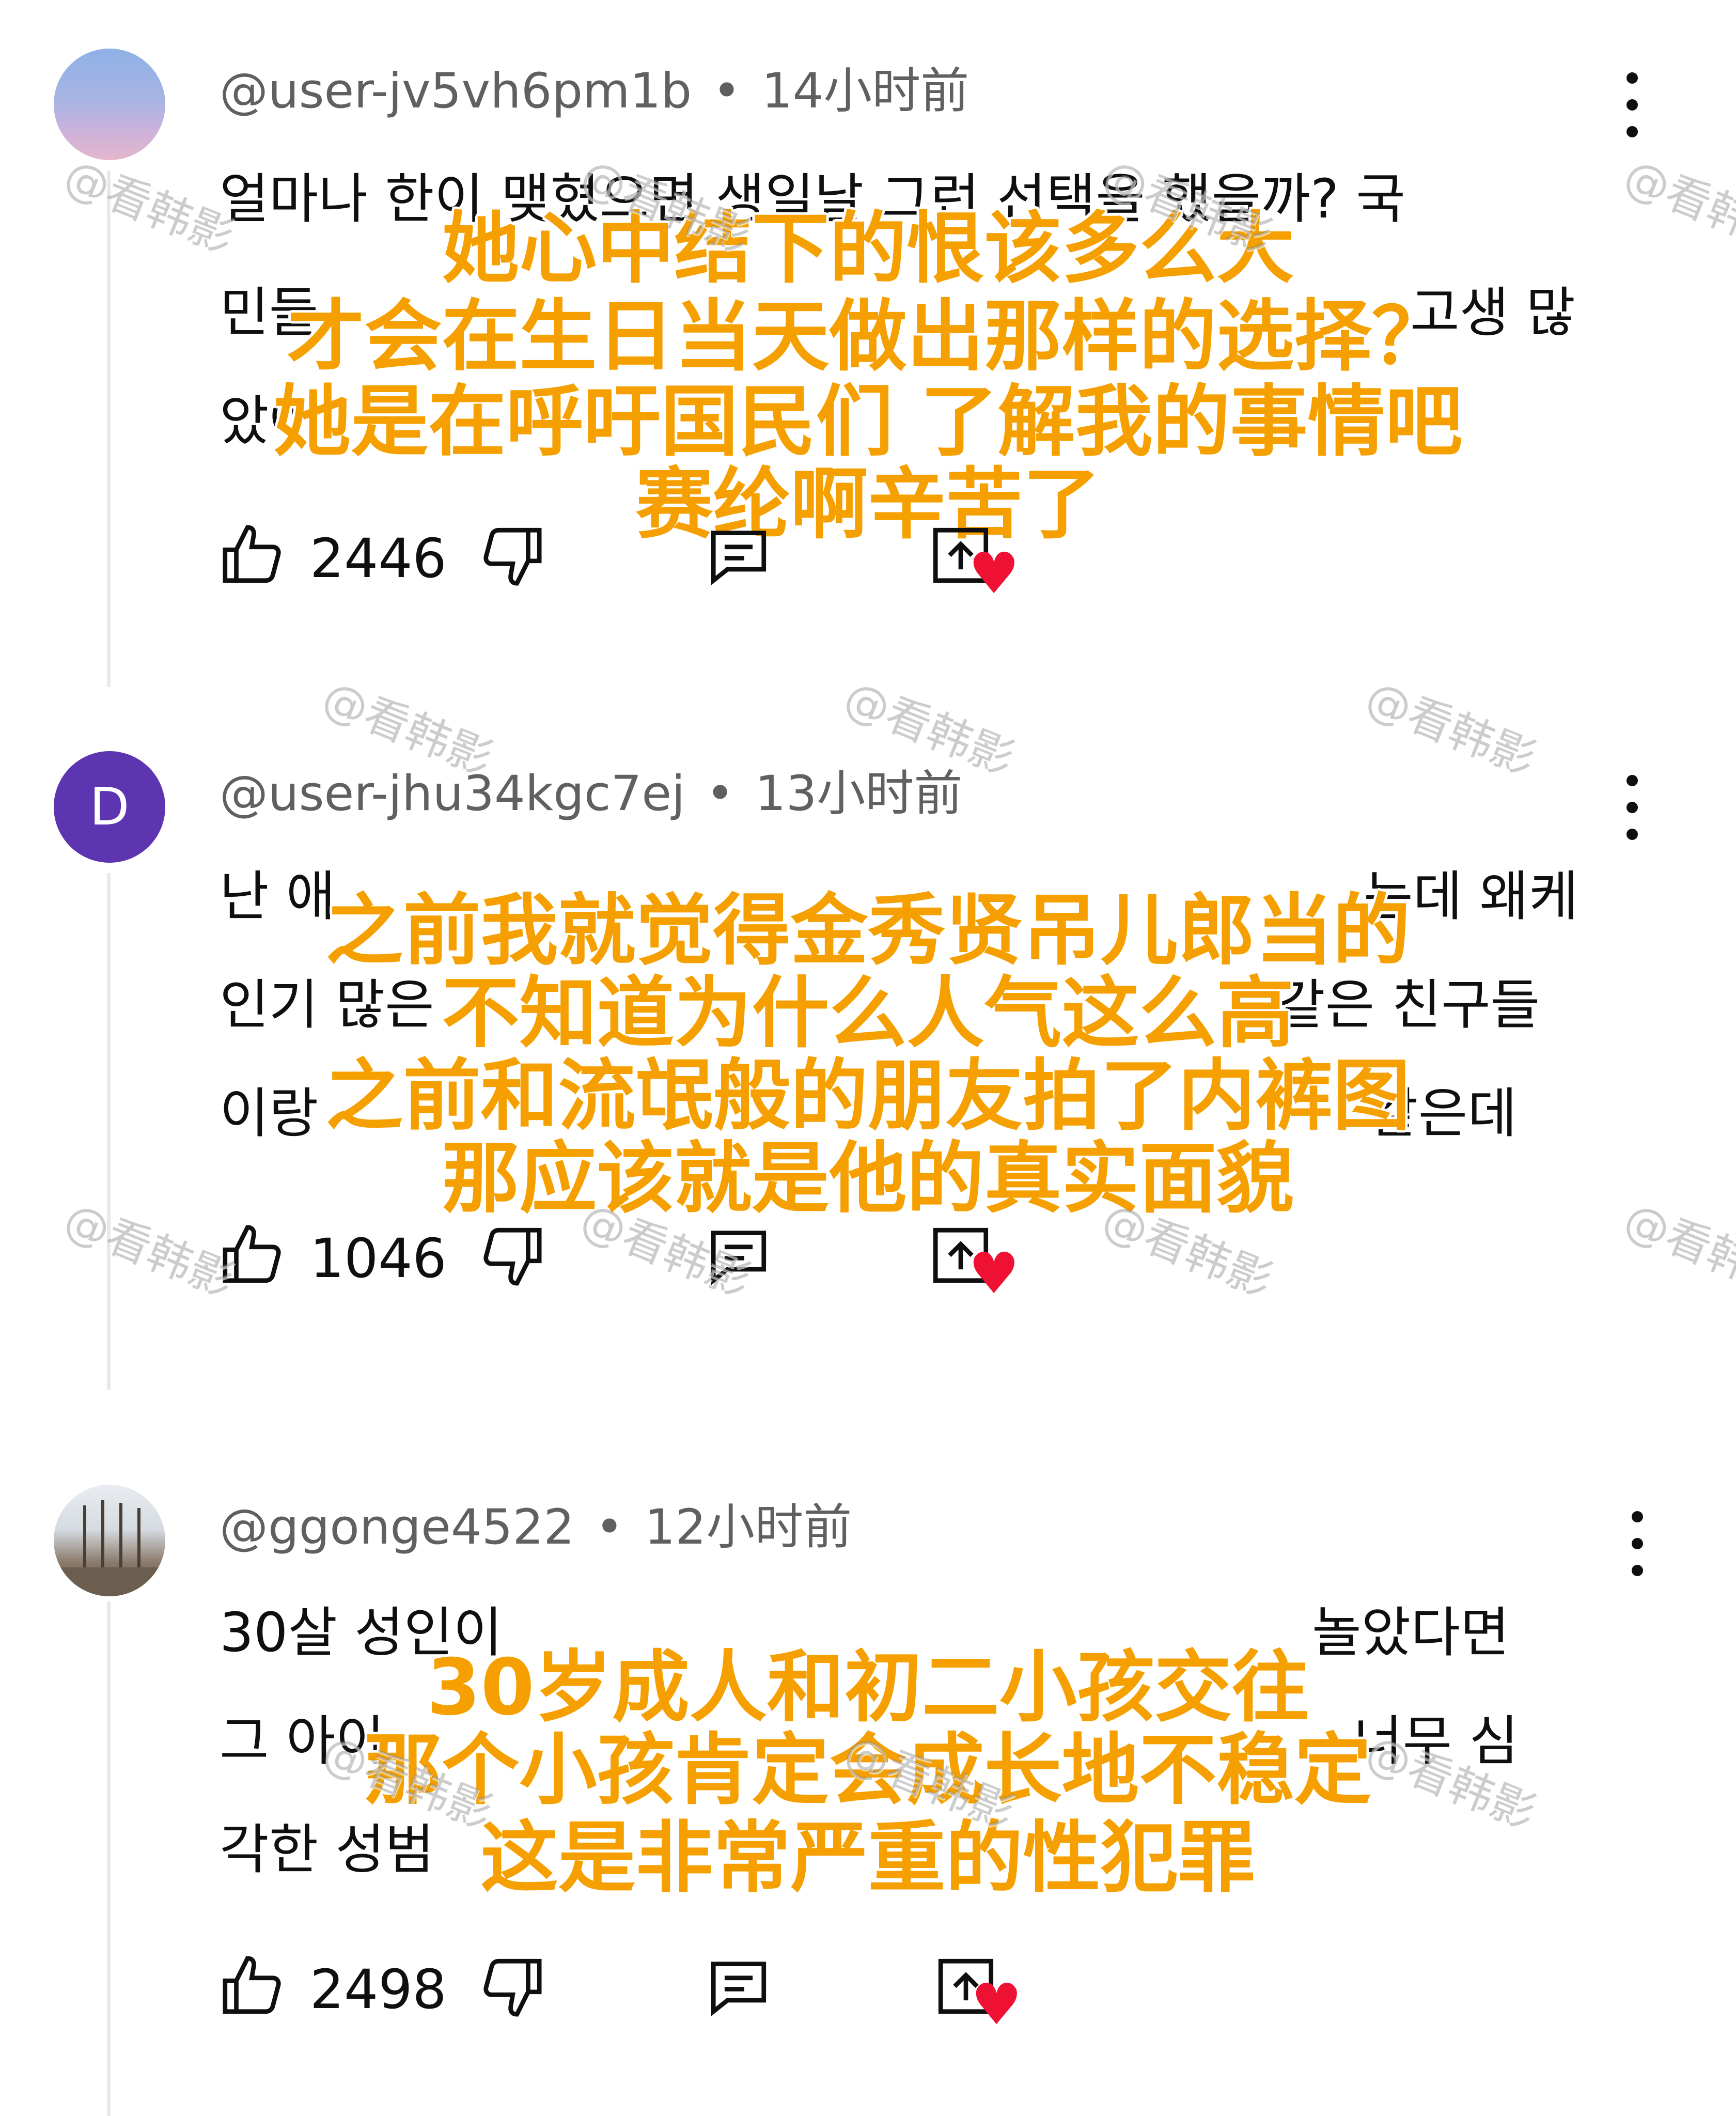  I want to click on like-count: 1046, so click(378, 1258).